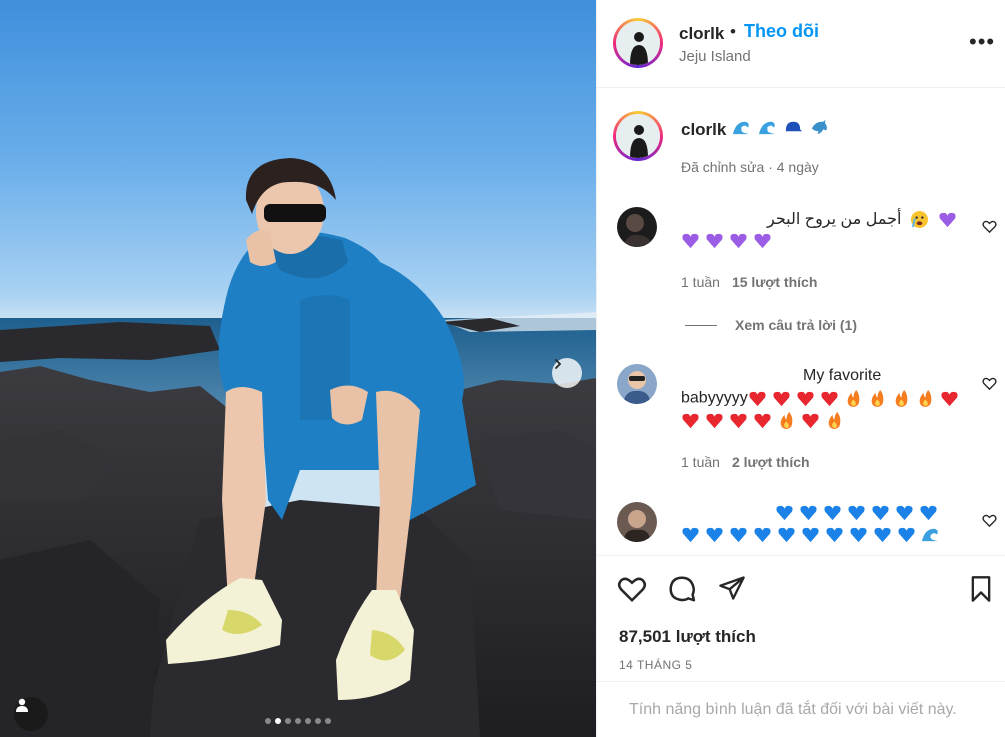 The width and height of the screenshot is (1005, 737). I want to click on dolphin-emoji-icon, so click(819, 127).